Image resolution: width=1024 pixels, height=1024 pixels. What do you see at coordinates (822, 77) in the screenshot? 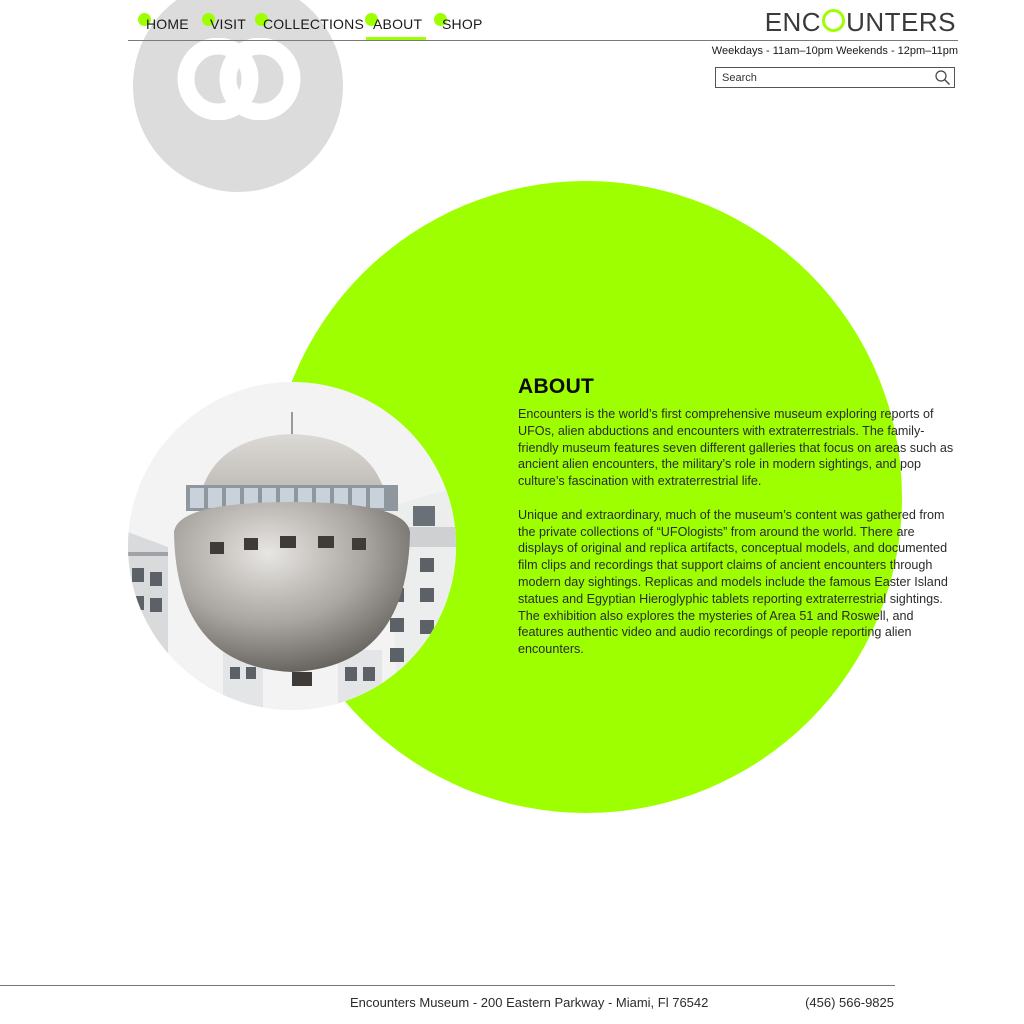
I see `search-input` at bounding box center [822, 77].